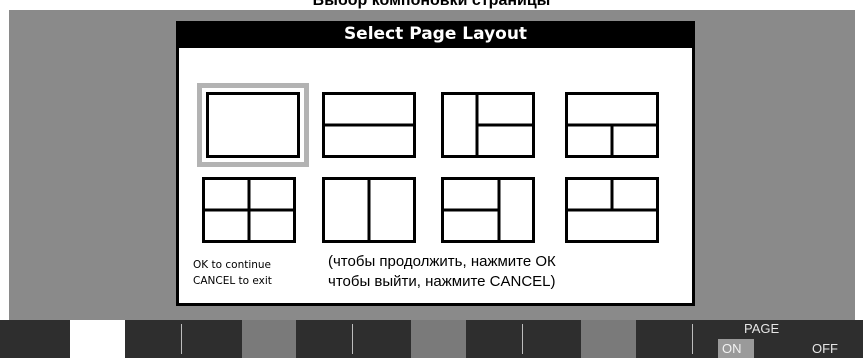 Image resolution: width=863 pixels, height=358 pixels. What do you see at coordinates (232, 273) in the screenshot?
I see `hint-text: OK to continue CANCEL to exit` at bounding box center [232, 273].